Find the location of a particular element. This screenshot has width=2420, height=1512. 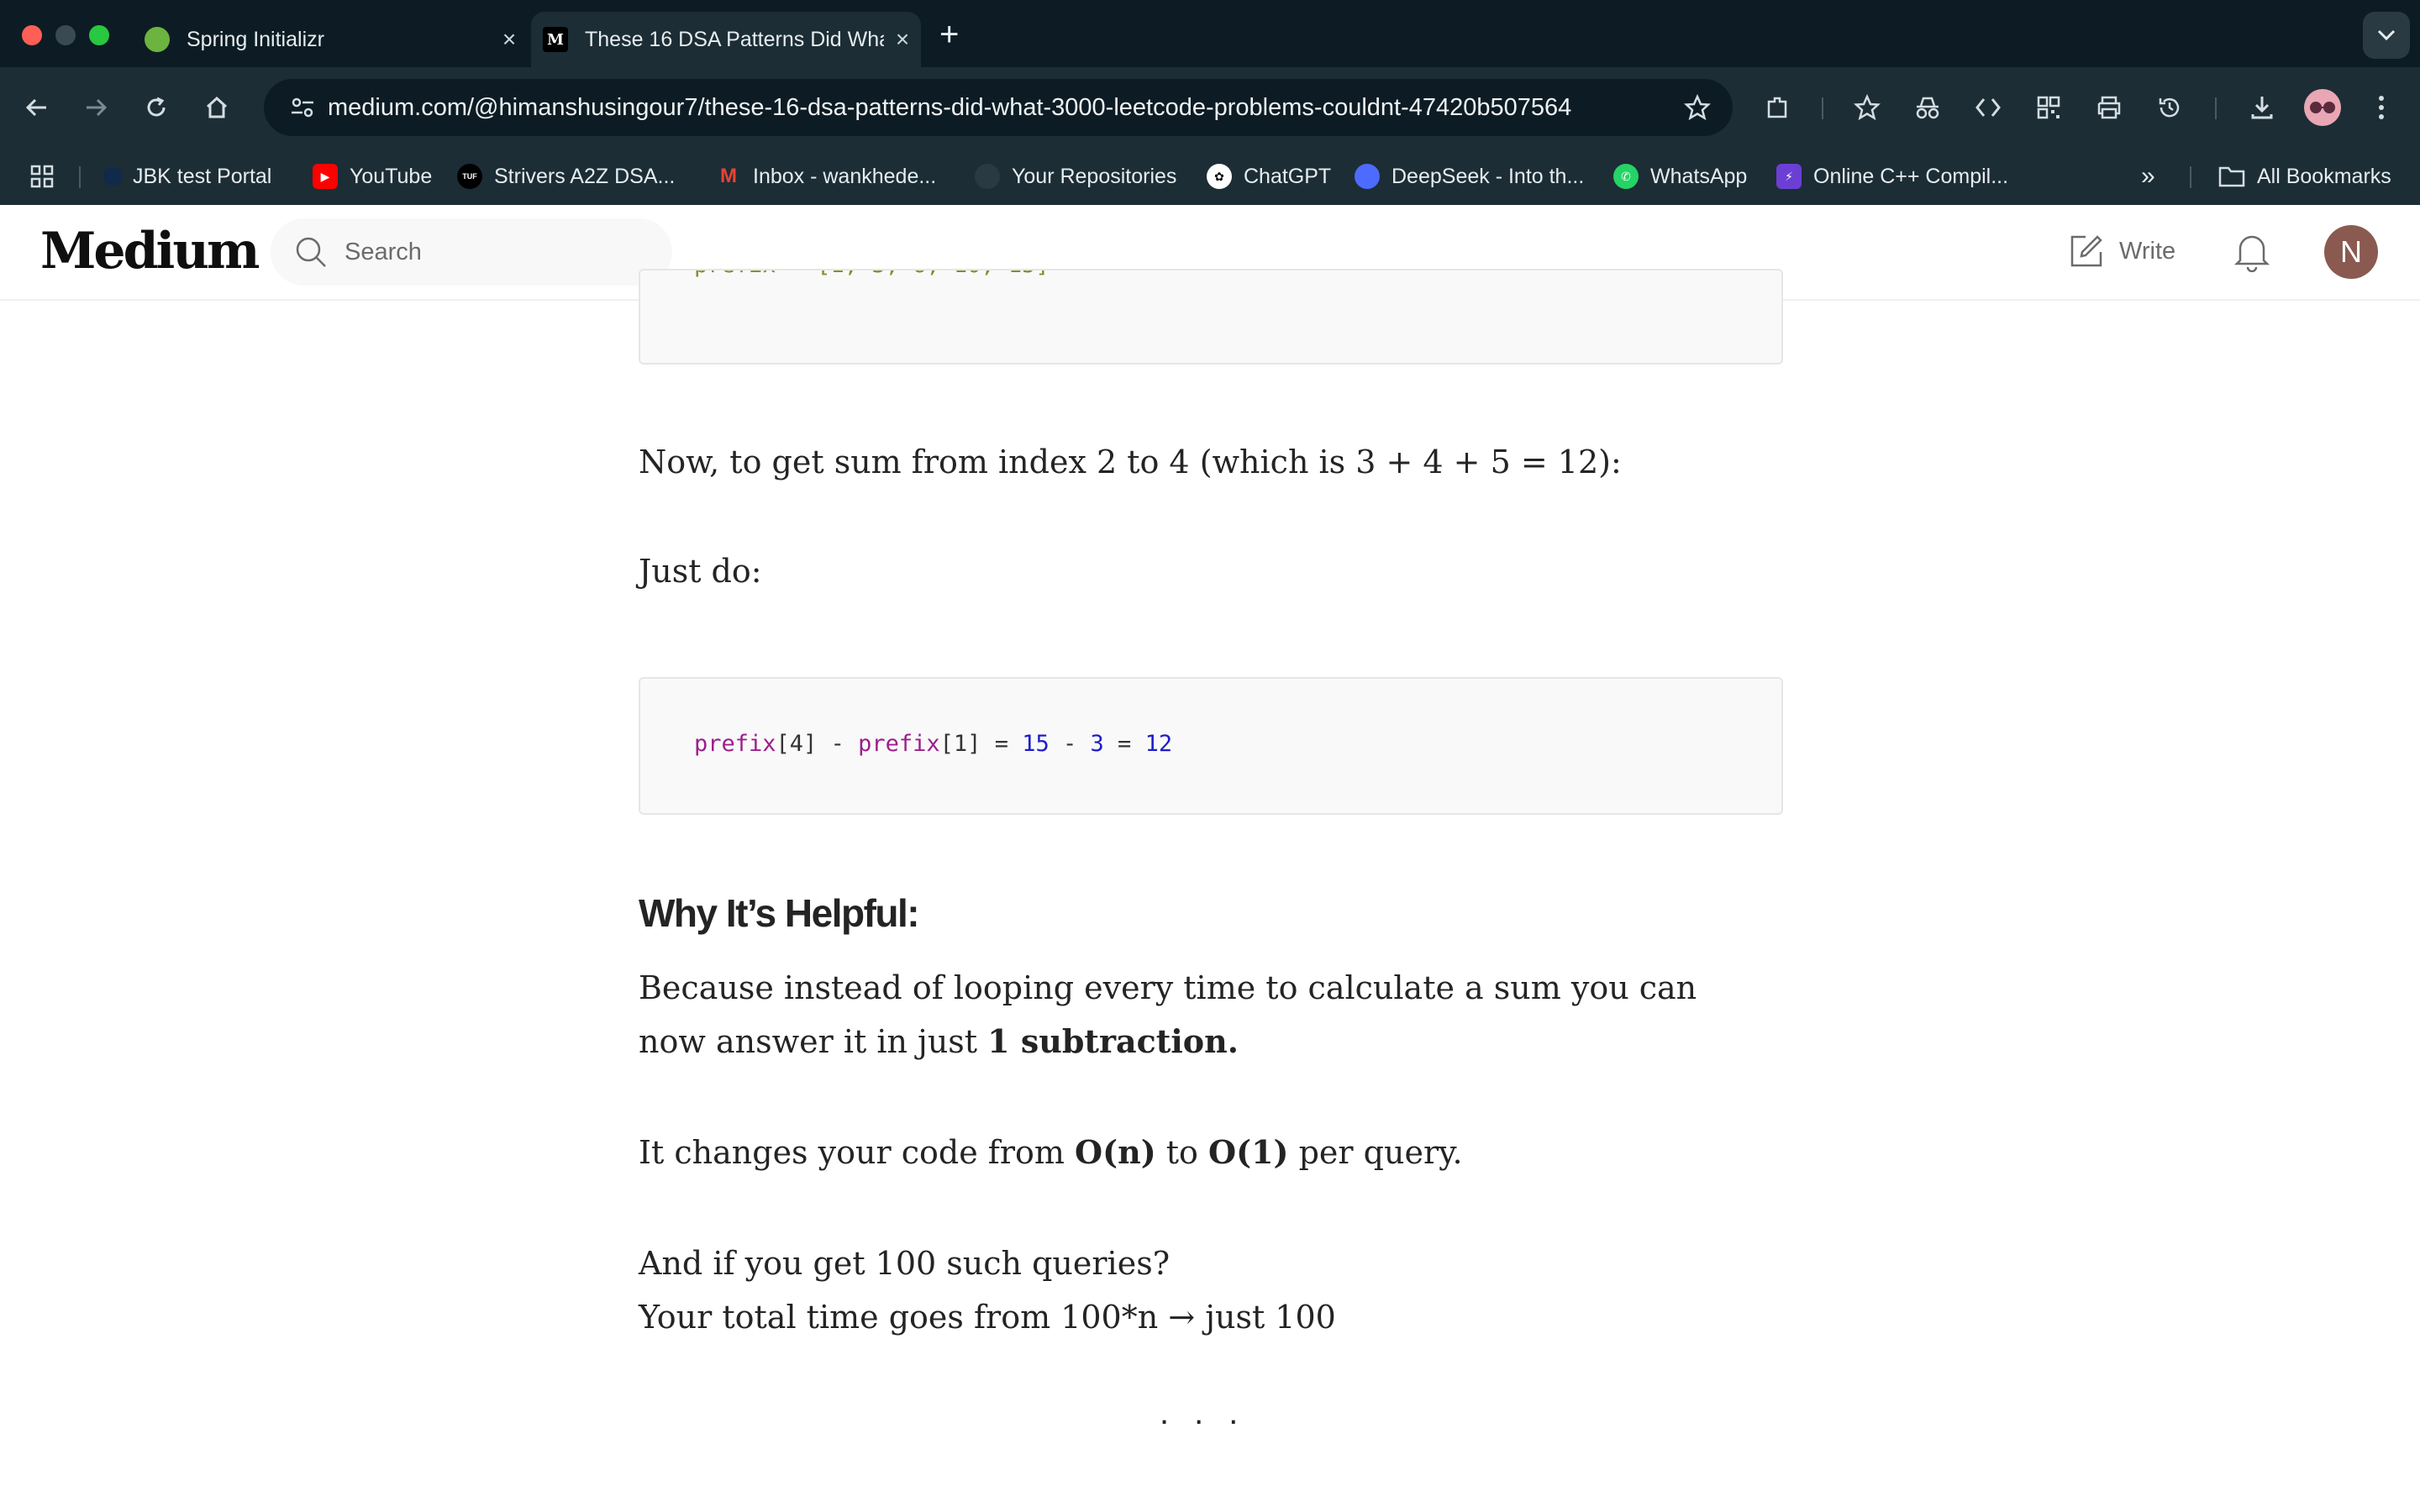

bookmark-label: YouTube is located at coordinates (391, 176).